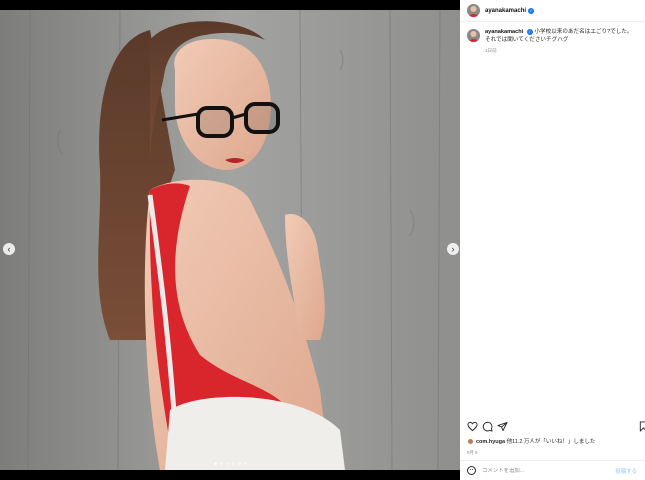 Image resolution: width=645 pixels, height=480 pixels. What do you see at coordinates (230, 463) in the screenshot?
I see `carousel-indicator` at bounding box center [230, 463].